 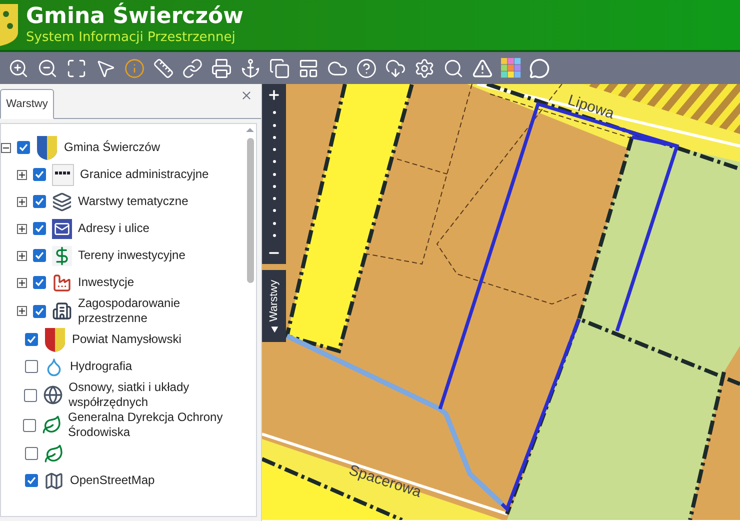 What do you see at coordinates (274, 328) in the screenshot?
I see `triangle-icon` at bounding box center [274, 328].